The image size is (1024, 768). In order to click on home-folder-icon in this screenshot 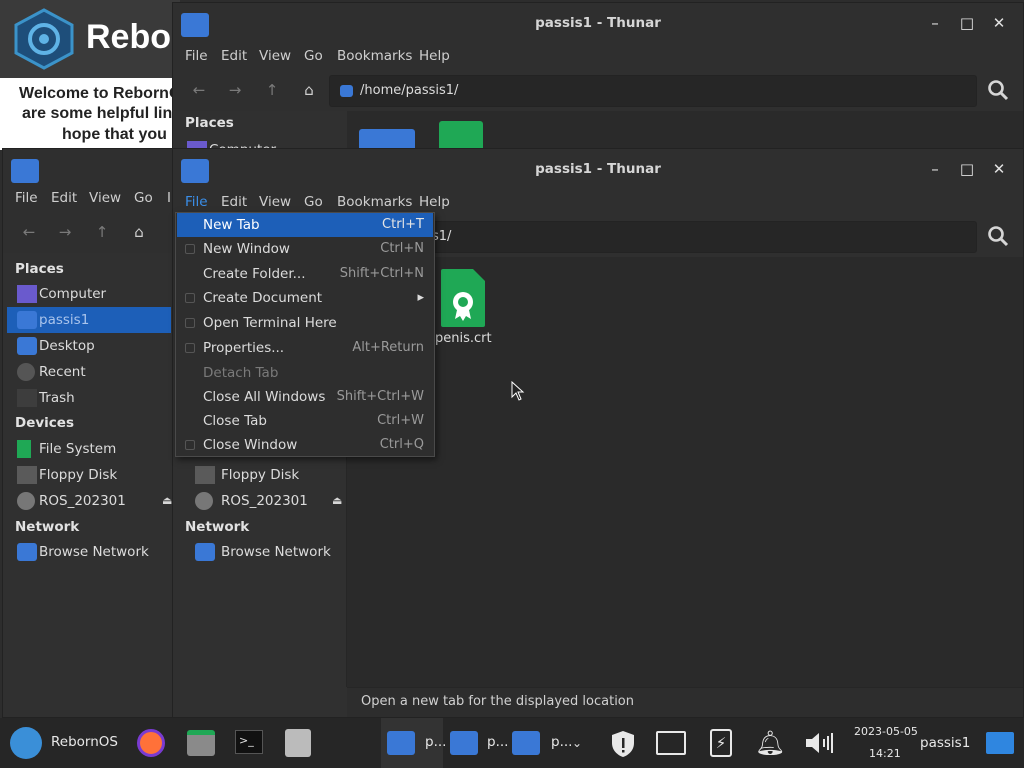, I will do `click(25, 171)`.